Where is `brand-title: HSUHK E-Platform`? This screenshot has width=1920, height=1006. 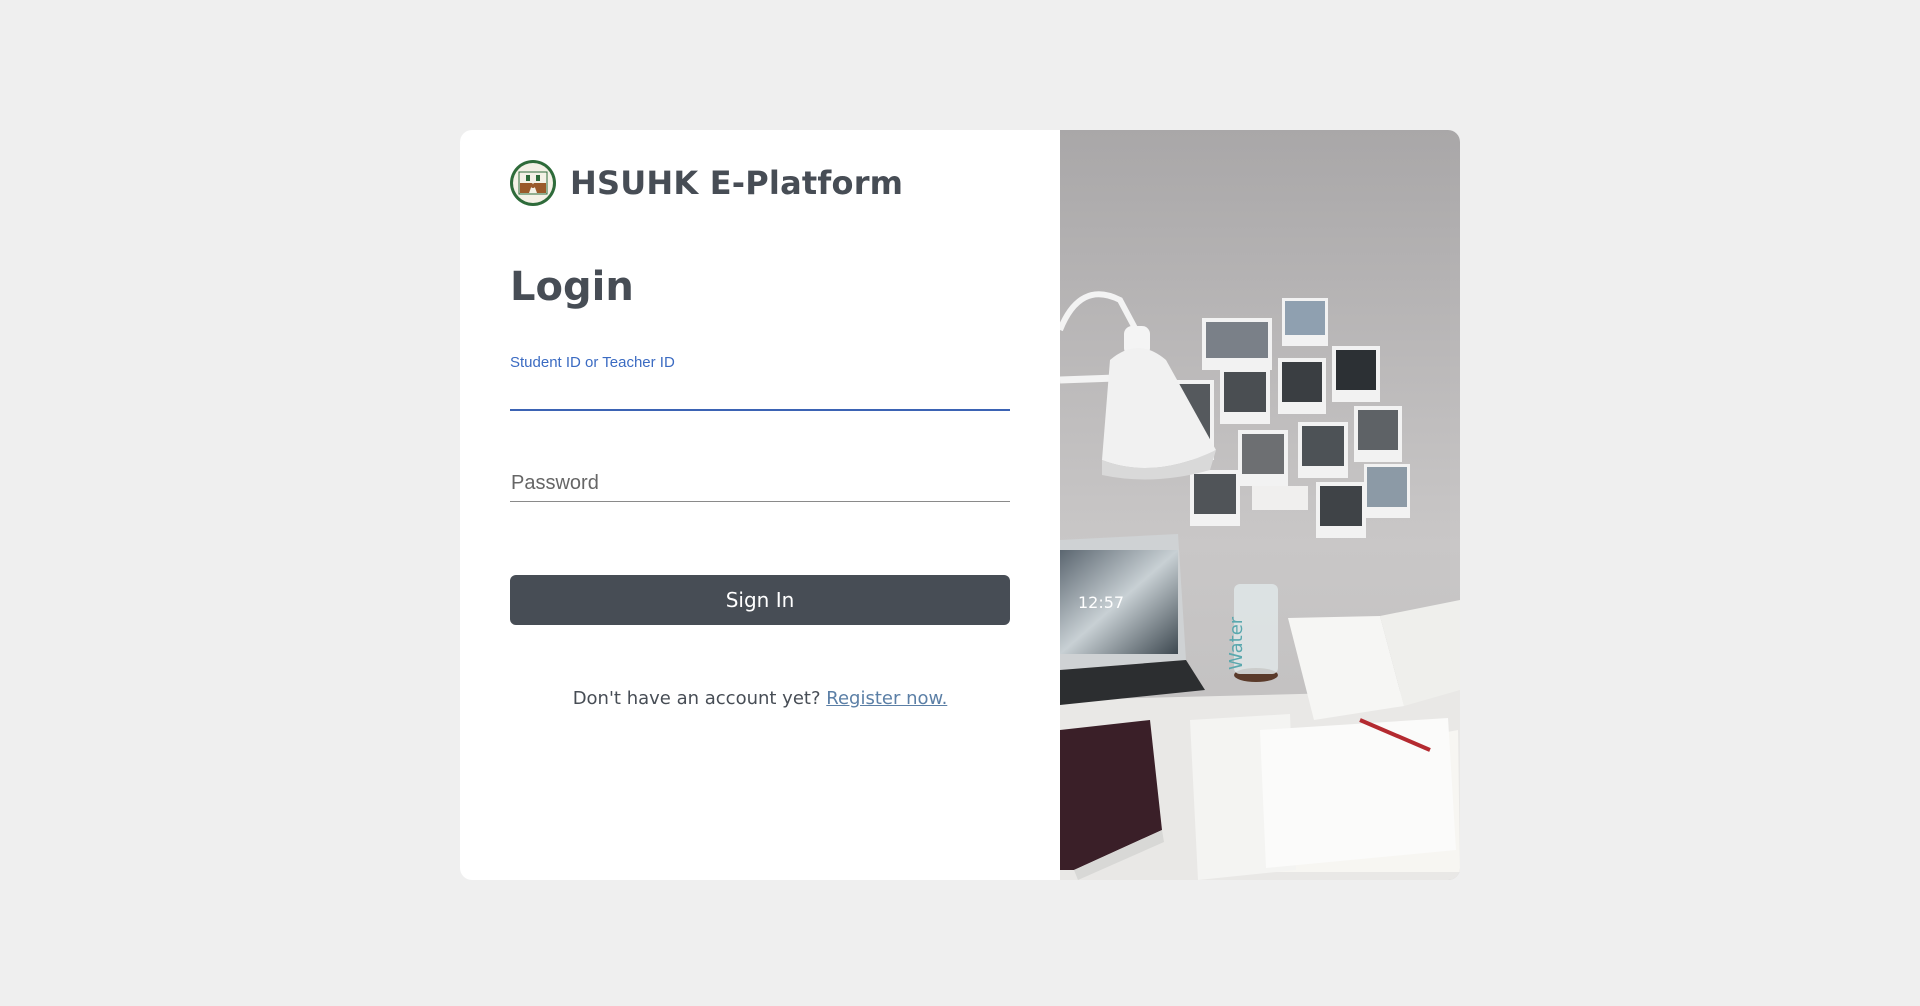 brand-title: HSUHK E-Platform is located at coordinates (737, 183).